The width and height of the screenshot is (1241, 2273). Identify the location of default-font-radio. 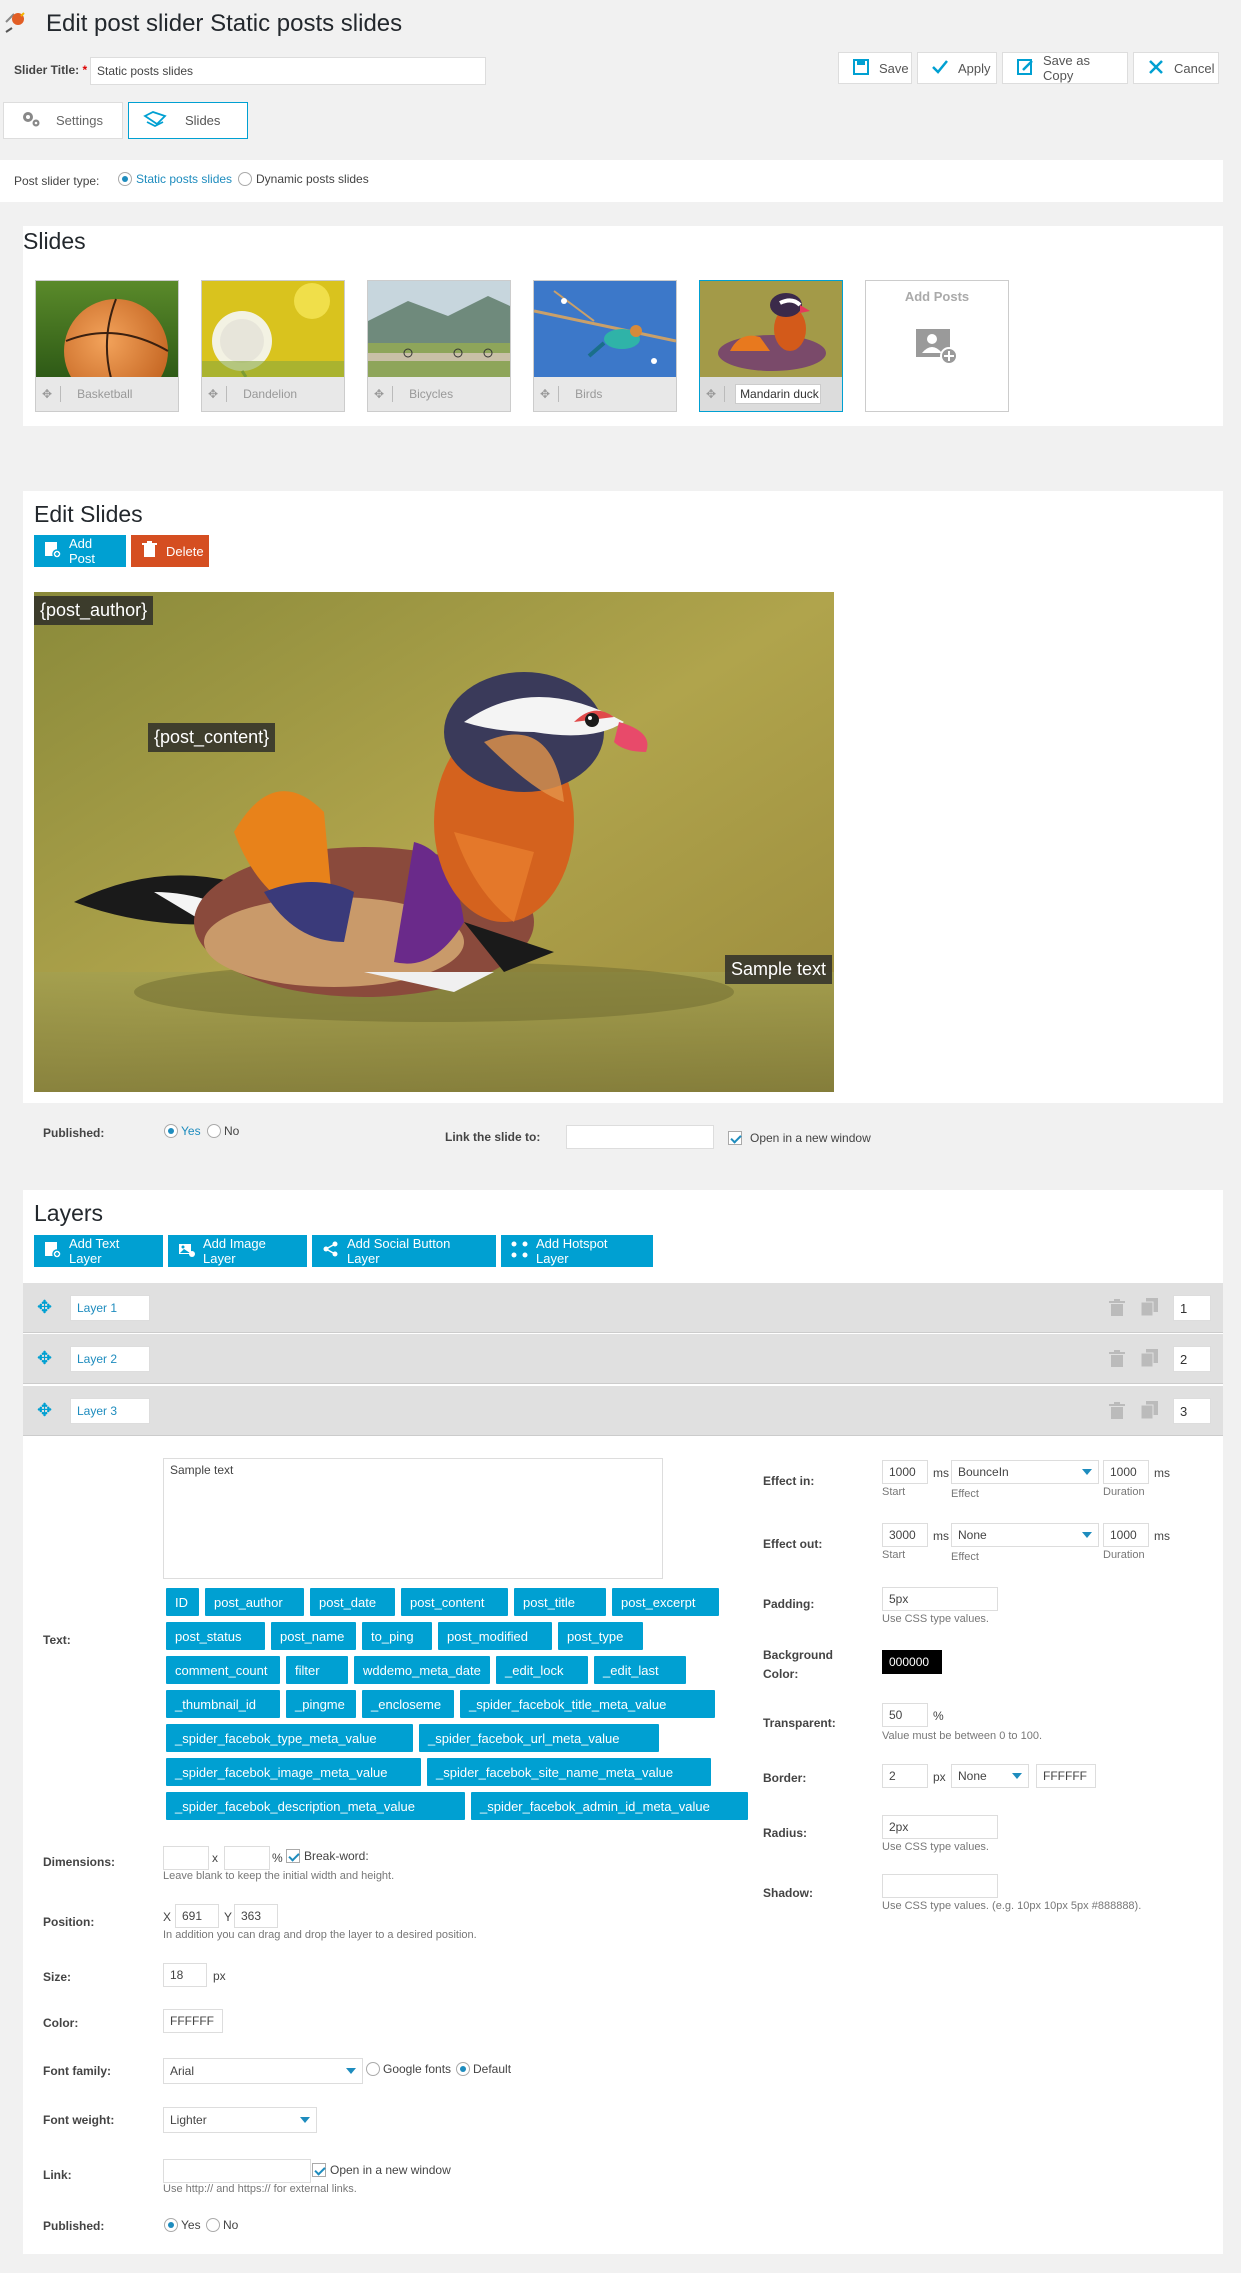
(463, 2069).